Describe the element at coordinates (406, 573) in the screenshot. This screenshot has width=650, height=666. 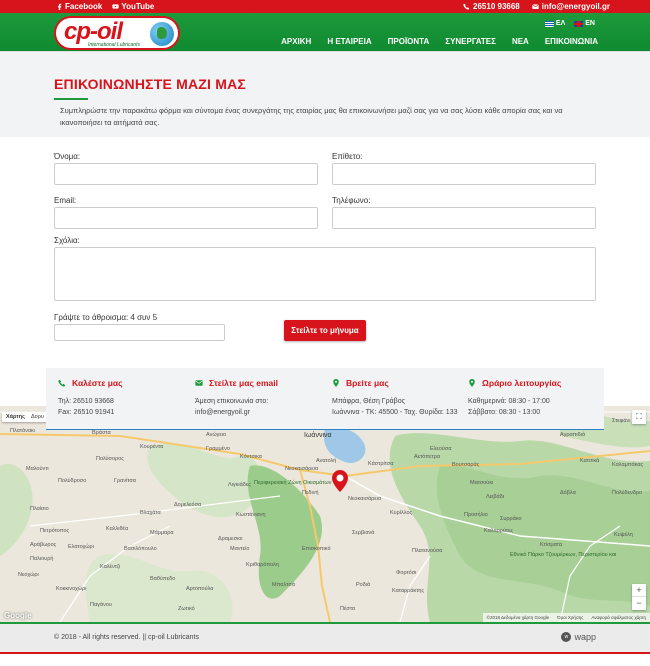
I see `map-label-fortosi: Φορτόσι` at that location.